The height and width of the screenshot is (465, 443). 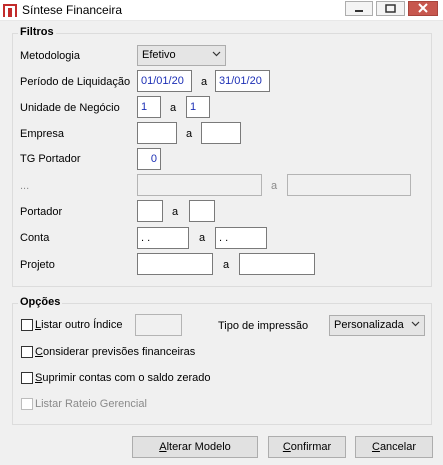 I want to click on confirmar-button: Confirmar, so click(x=307, y=447).